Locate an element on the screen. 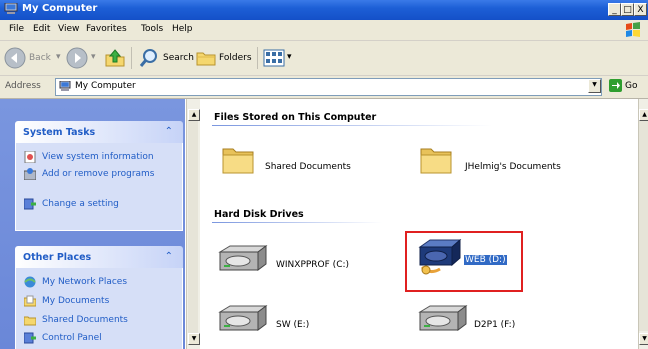  address-value: My Computer is located at coordinates (105, 86).